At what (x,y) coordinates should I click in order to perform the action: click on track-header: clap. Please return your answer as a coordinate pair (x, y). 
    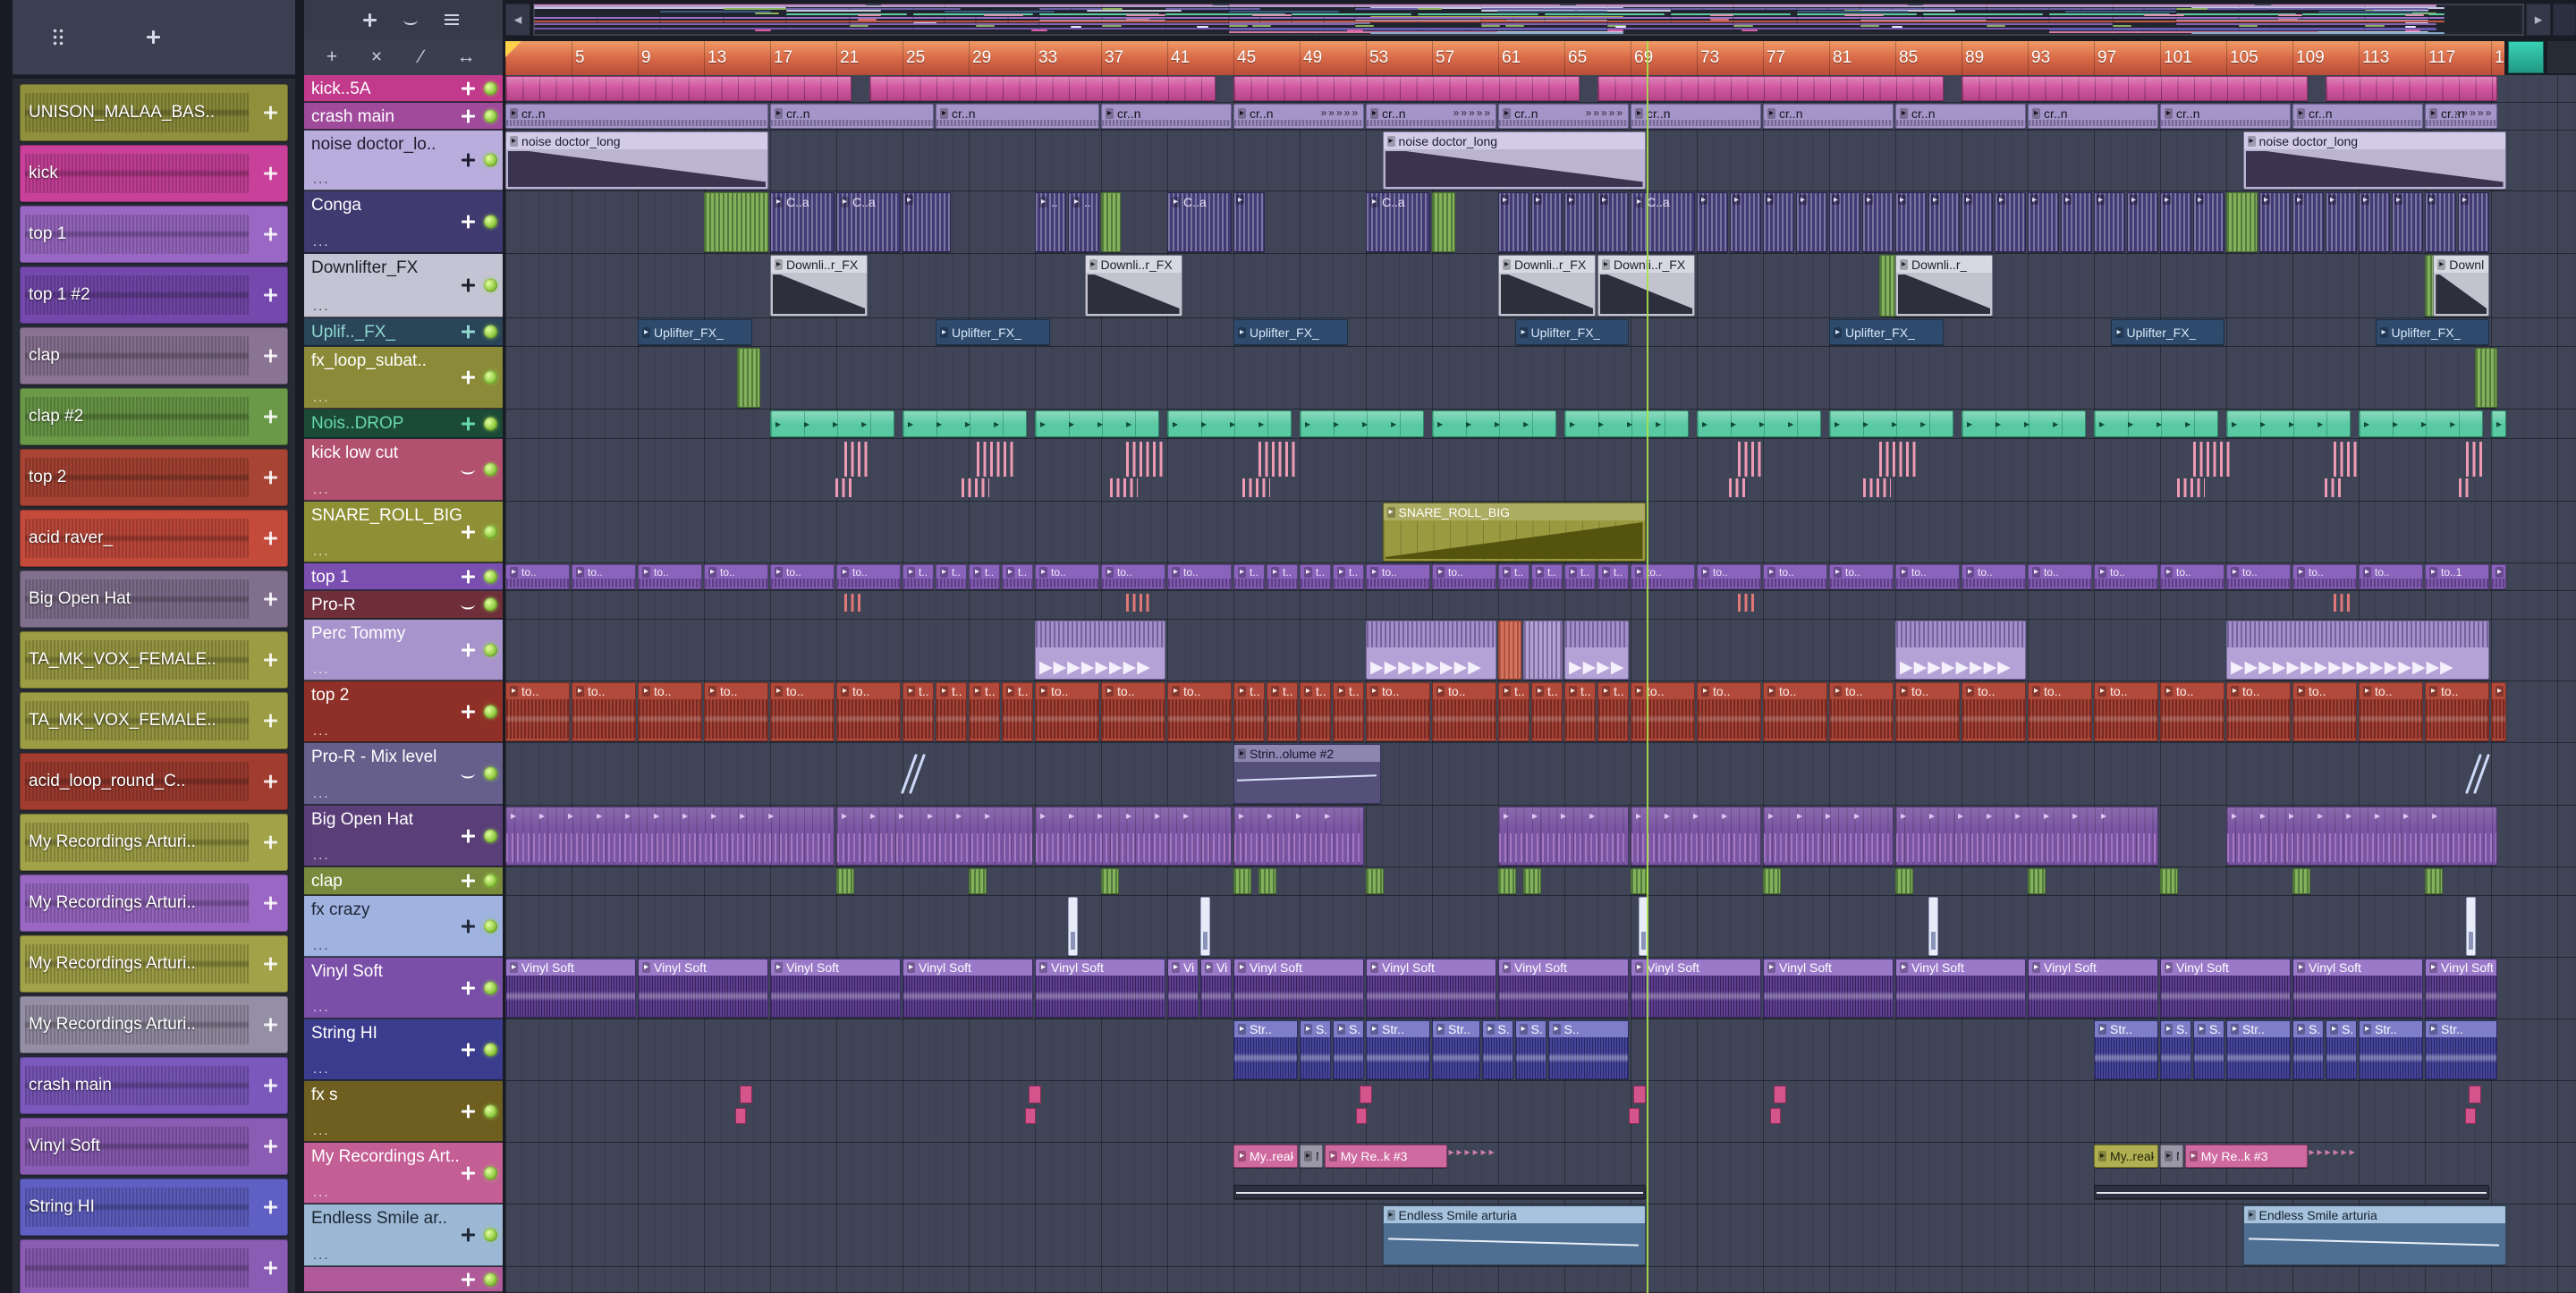
    Looking at the image, I should click on (403, 881).